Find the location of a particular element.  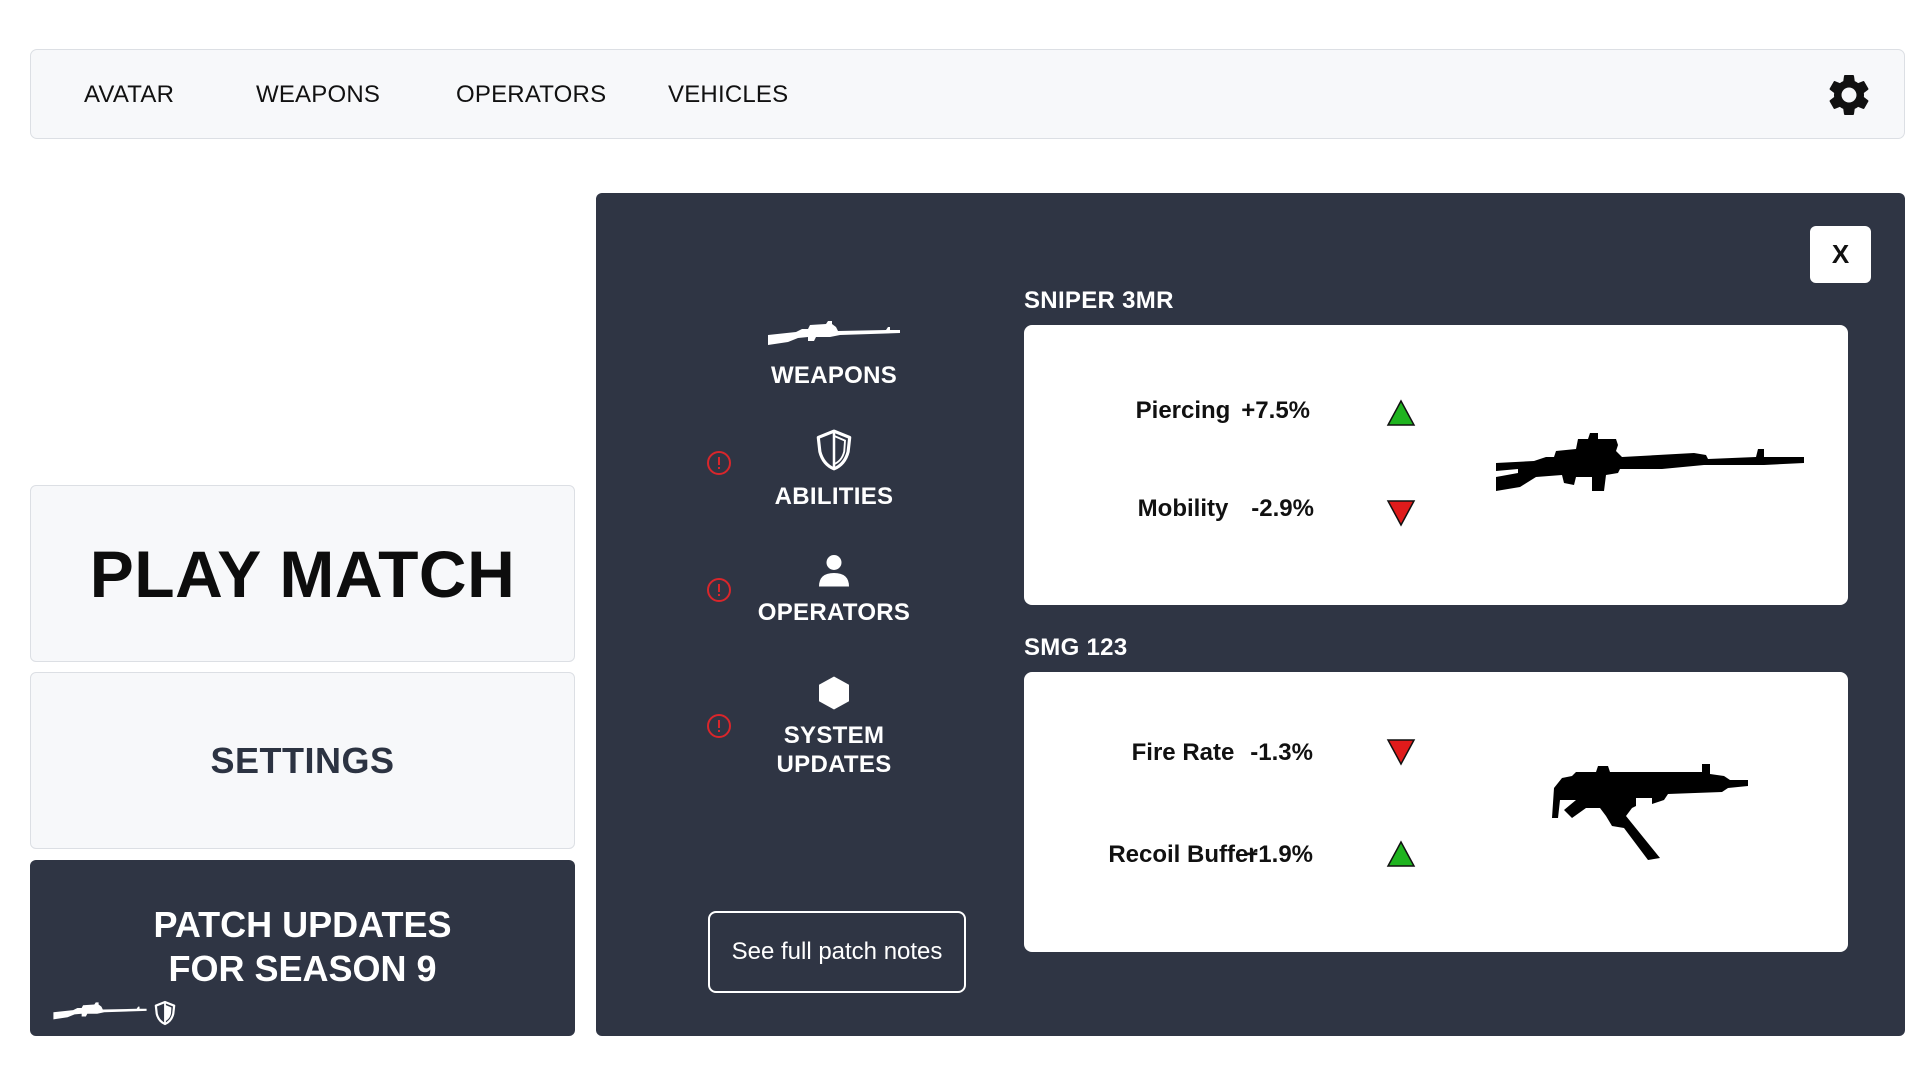

stat-value: +7.5% is located at coordinates (1275, 410).